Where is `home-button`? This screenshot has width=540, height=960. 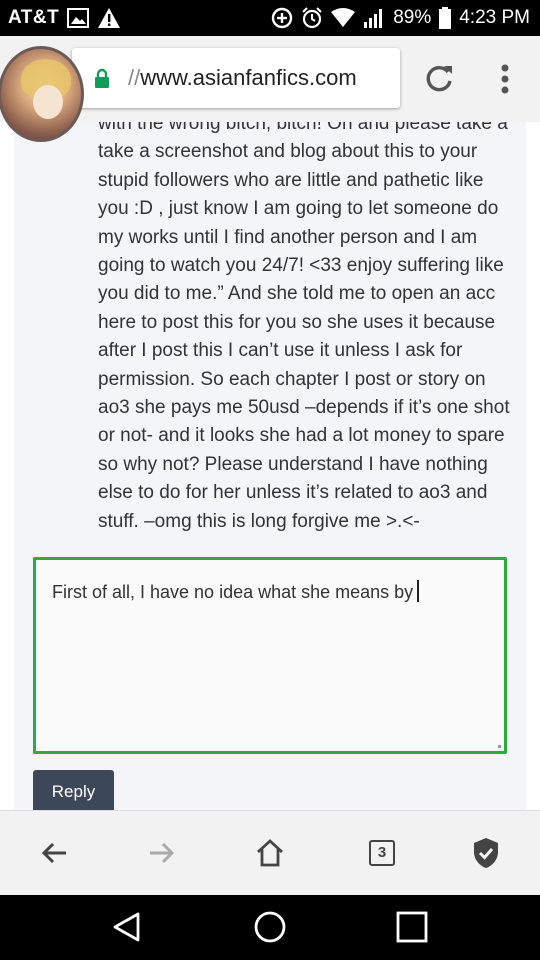
home-button is located at coordinates (270, 853).